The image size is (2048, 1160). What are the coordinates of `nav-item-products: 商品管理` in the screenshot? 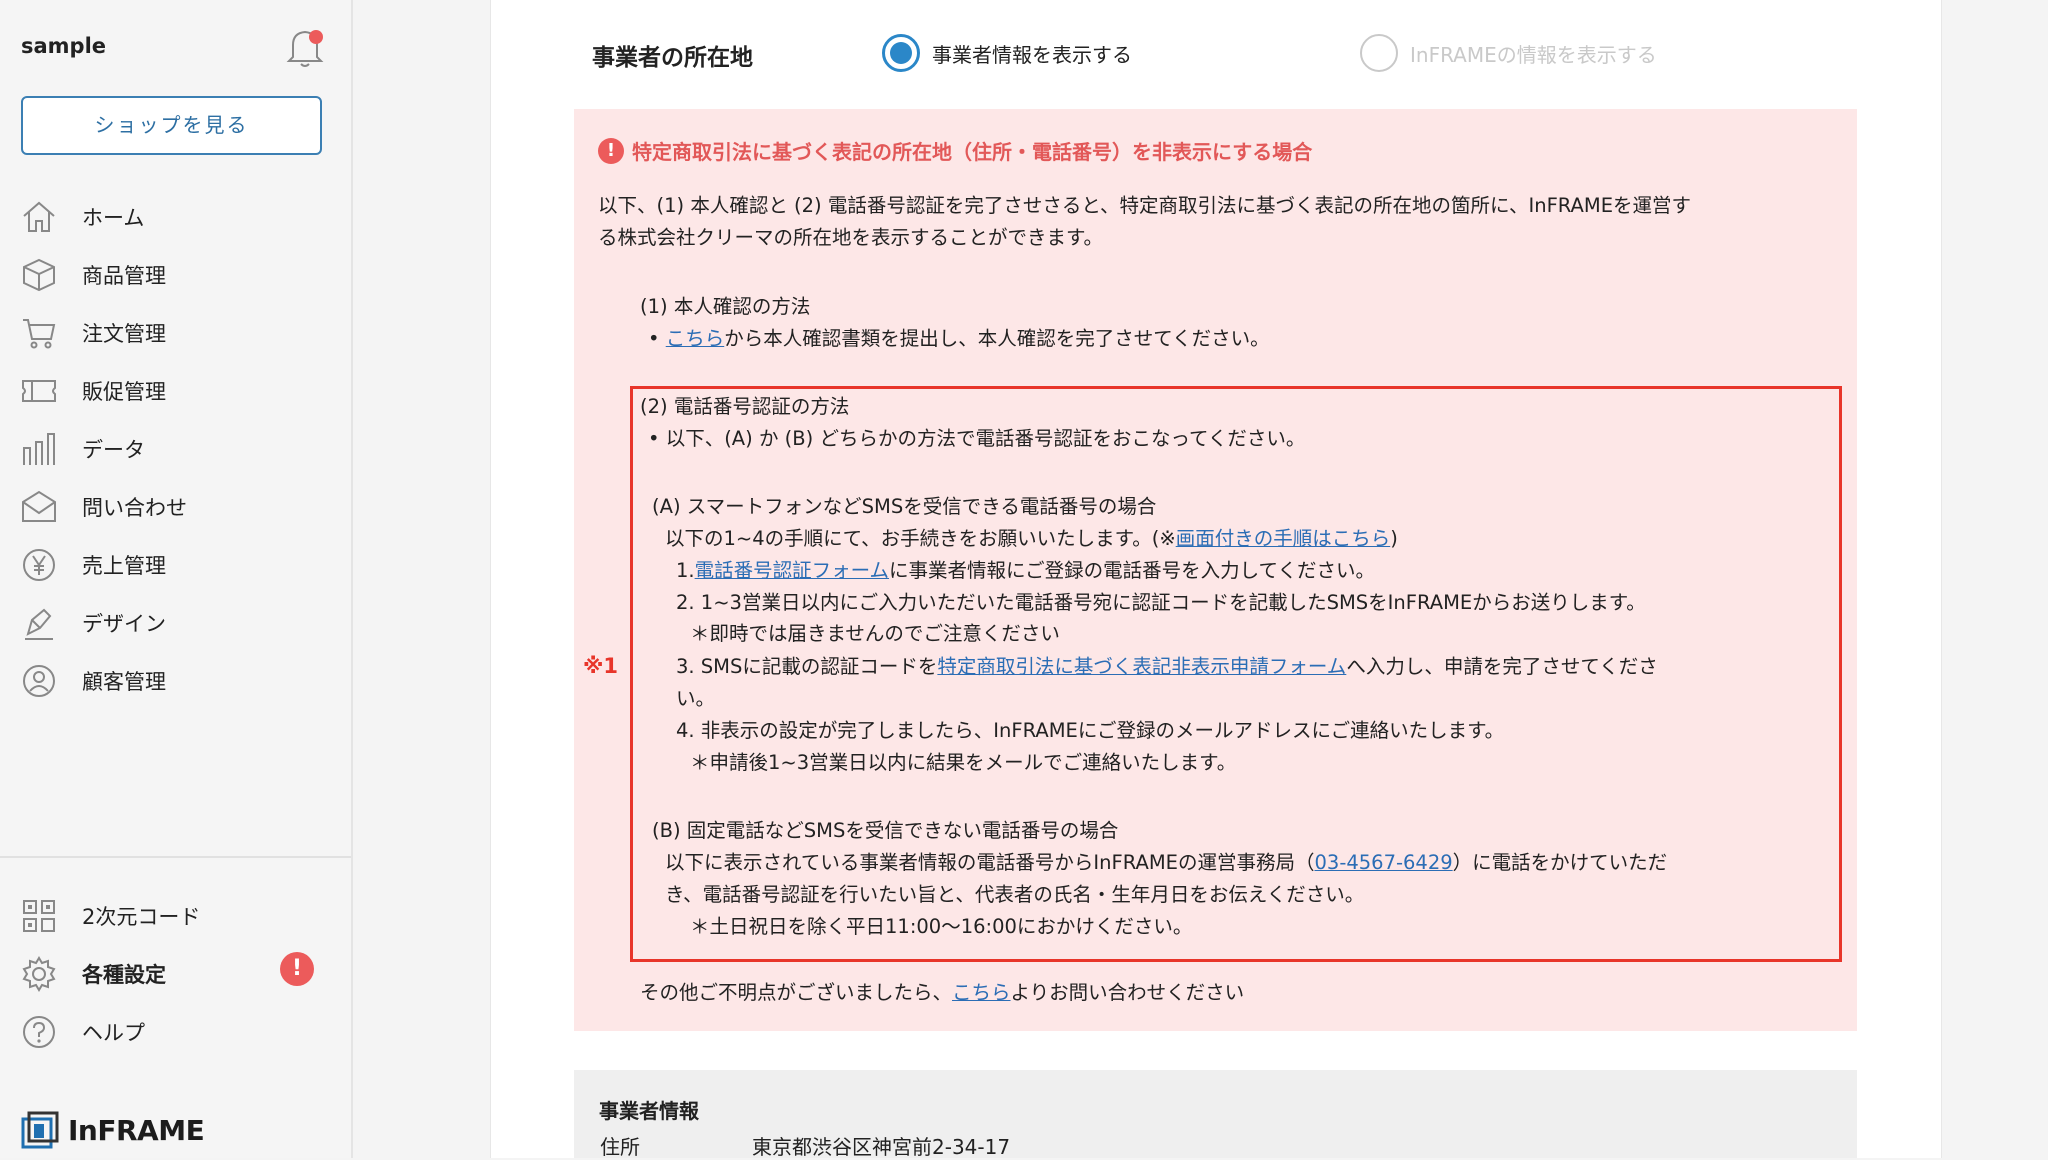 It's located at (93, 275).